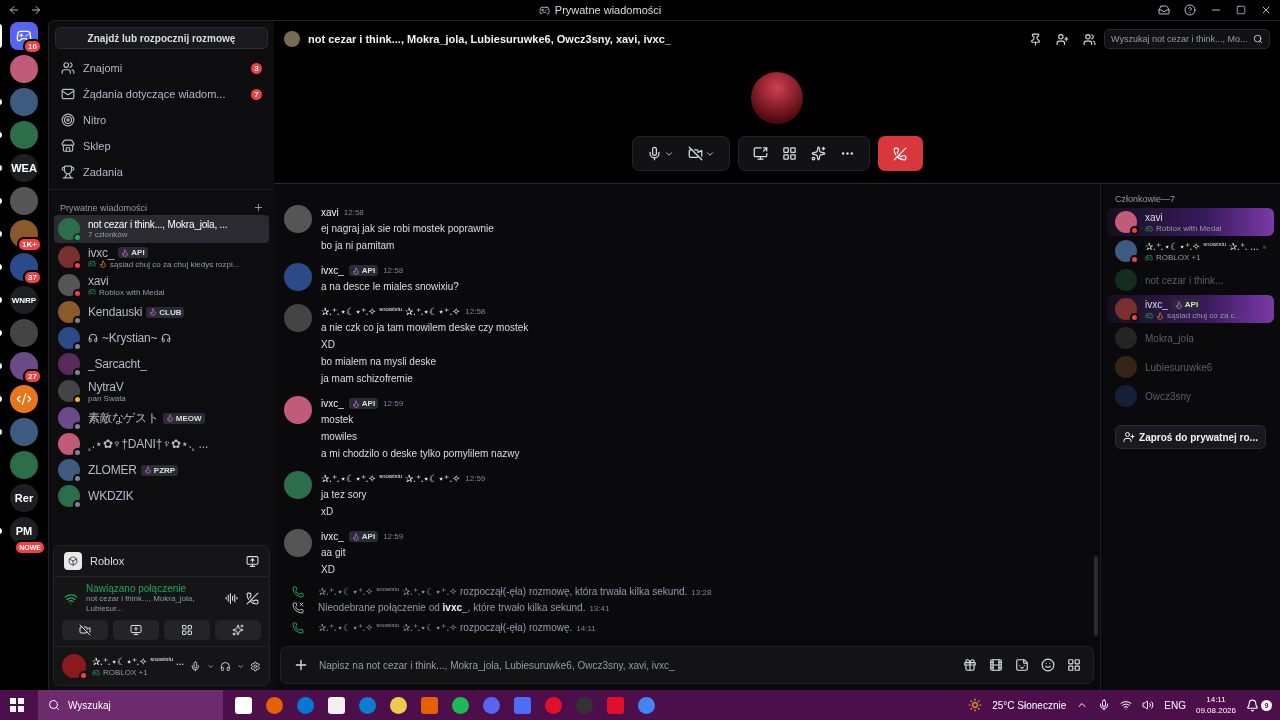 This screenshot has height=720, width=1280. Describe the element at coordinates (1215, 705) in the screenshot. I see `clock: 14:11 09.08.2026` at that location.